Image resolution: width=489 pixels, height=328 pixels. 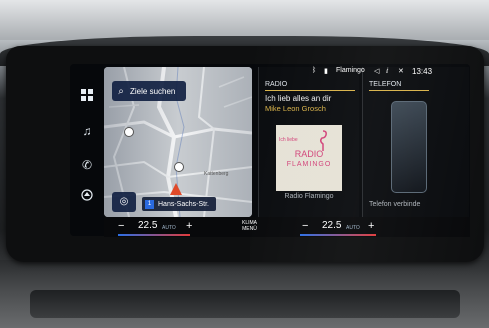 What do you see at coordinates (326, 71) in the screenshot?
I see `radio-icon: ▮` at bounding box center [326, 71].